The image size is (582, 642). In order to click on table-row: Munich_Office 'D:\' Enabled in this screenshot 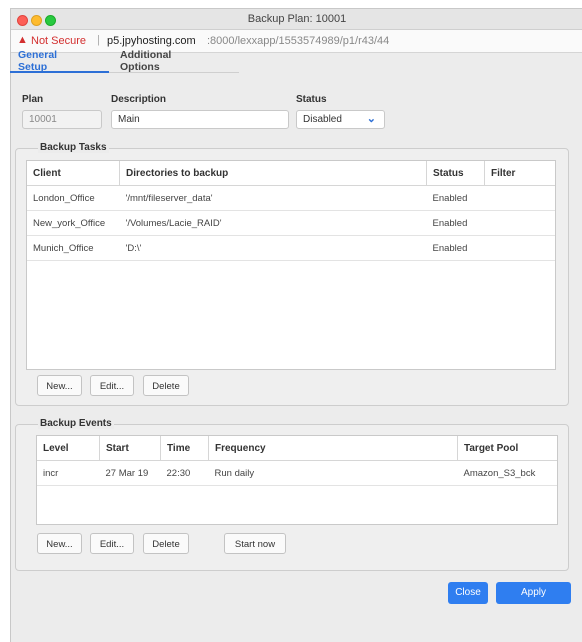, I will do `click(291, 248)`.